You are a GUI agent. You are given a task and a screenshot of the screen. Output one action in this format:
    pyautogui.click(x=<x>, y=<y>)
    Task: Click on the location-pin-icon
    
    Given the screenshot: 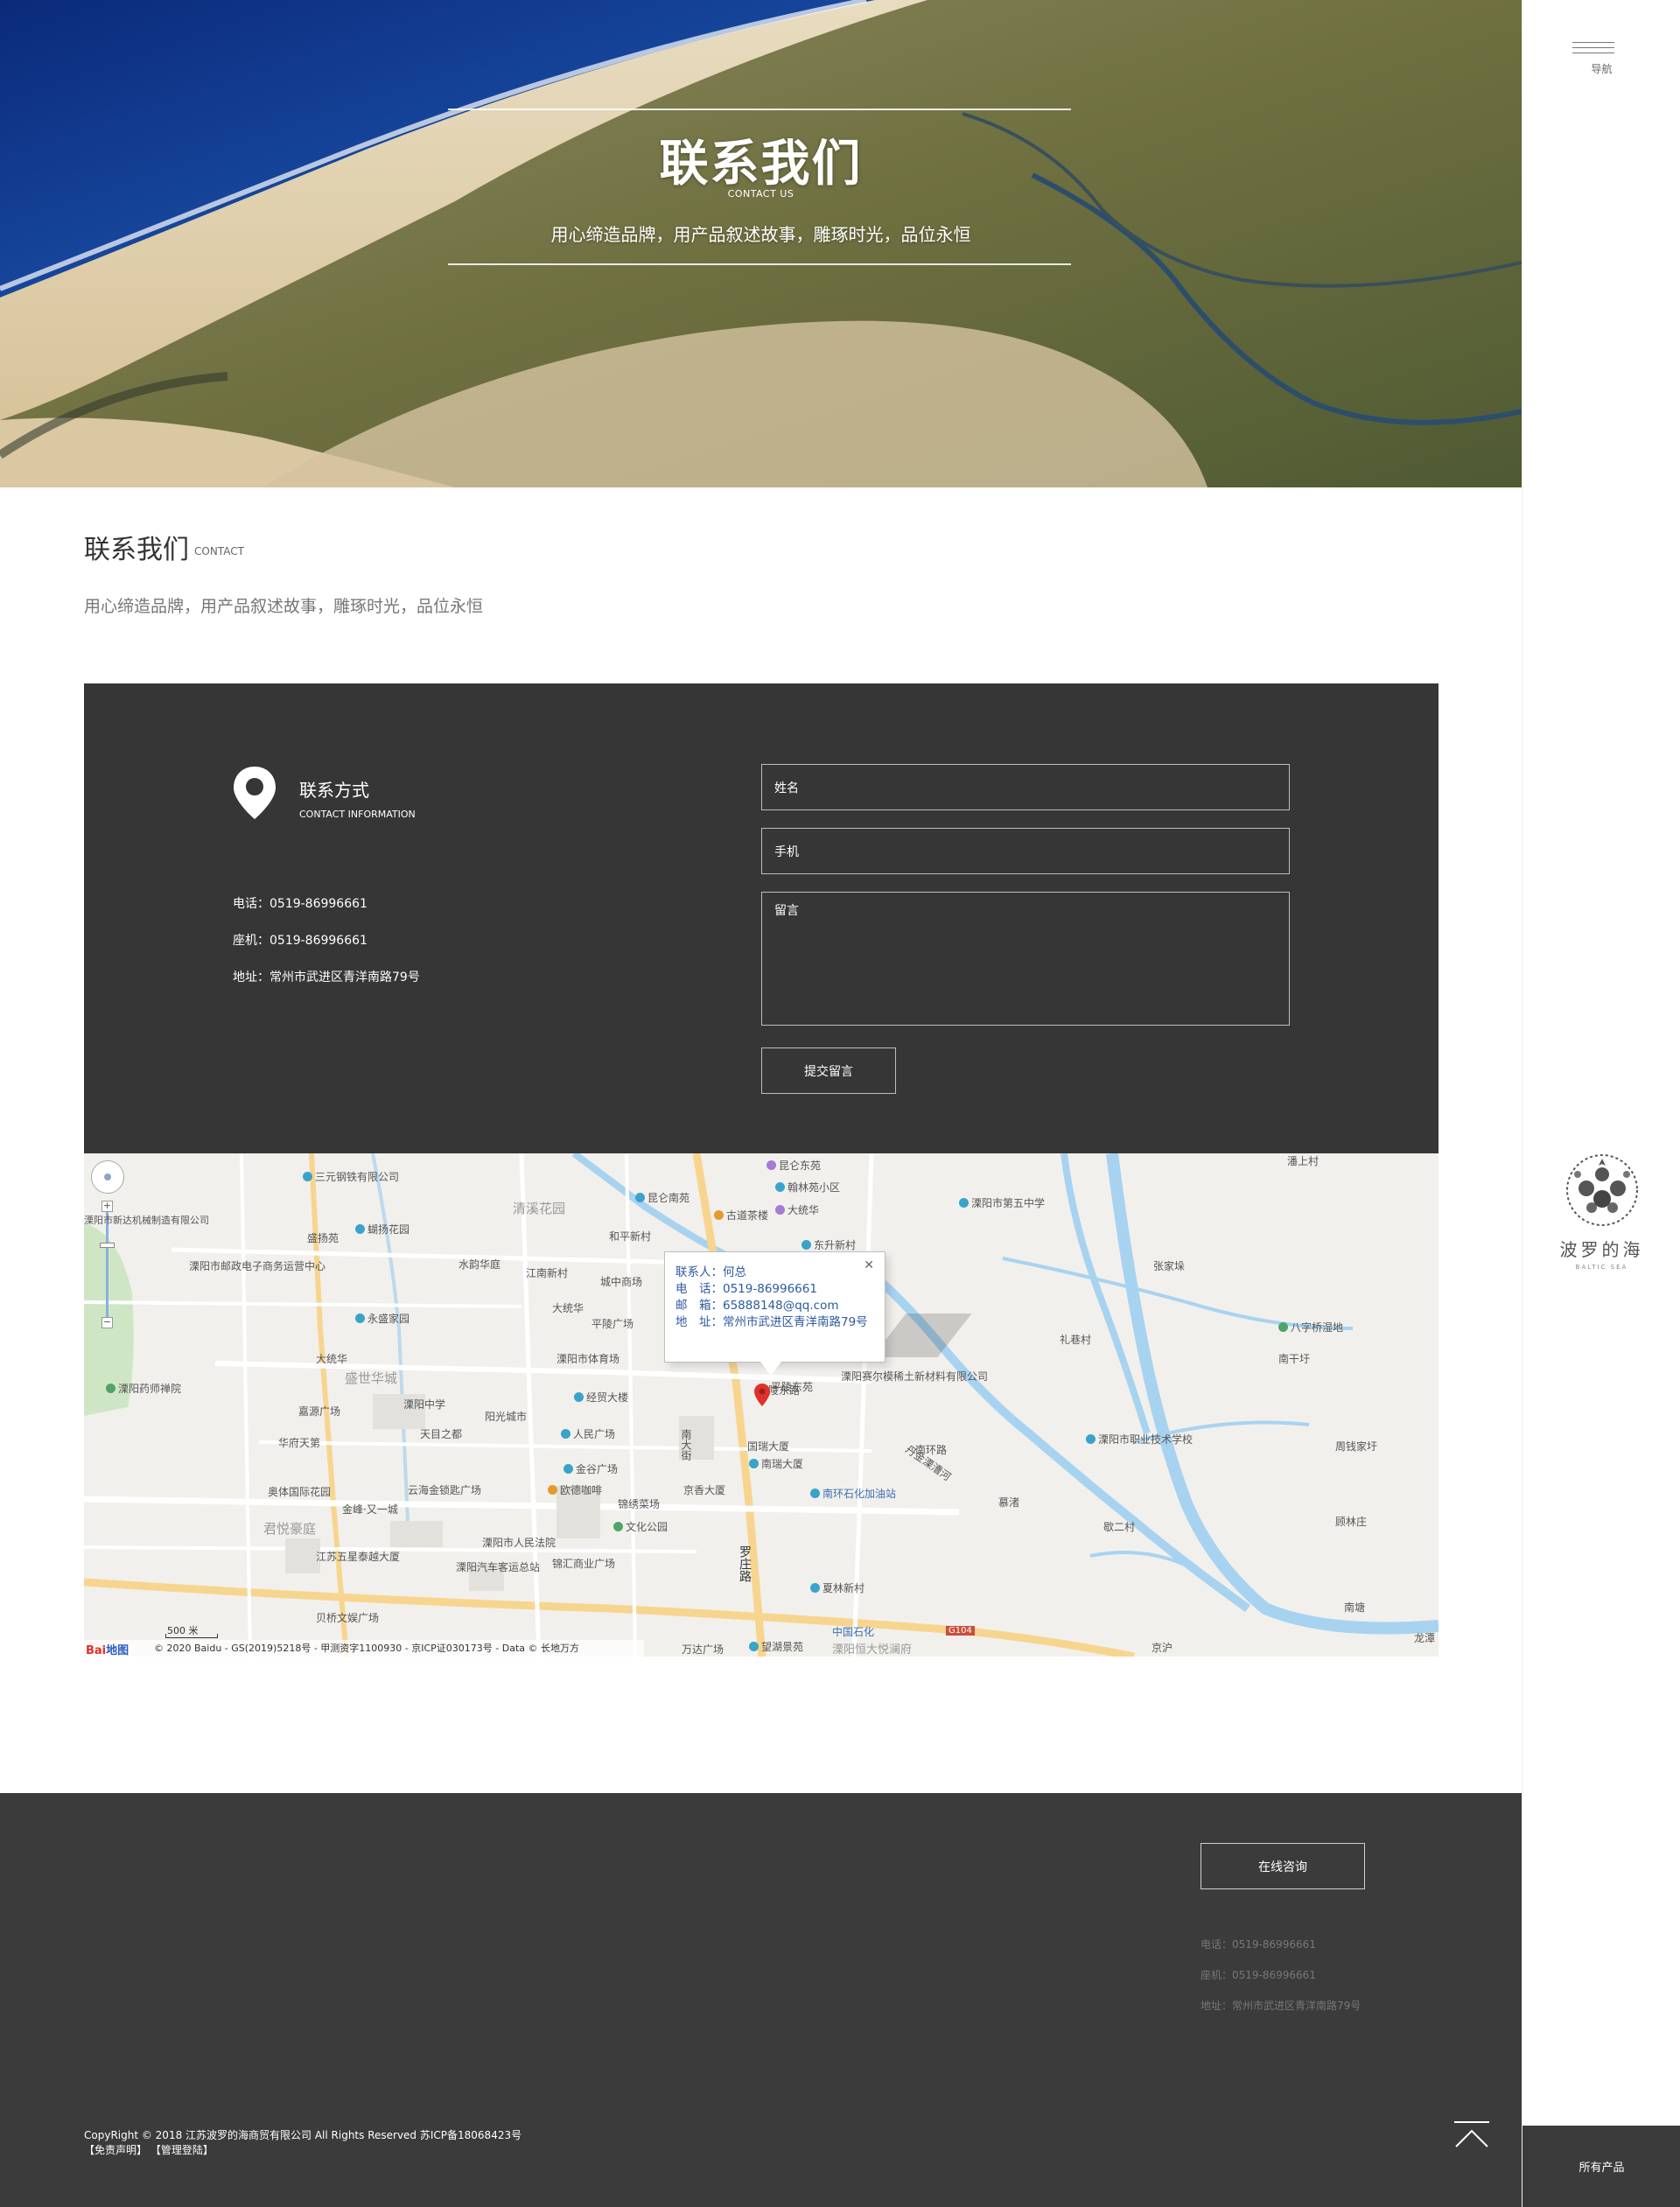 What is the action you would take?
    pyautogui.click(x=255, y=793)
    